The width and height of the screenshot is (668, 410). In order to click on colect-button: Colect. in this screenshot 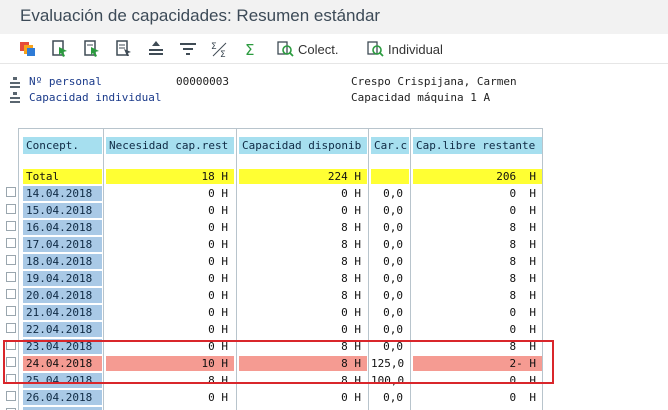, I will do `click(307, 49)`.